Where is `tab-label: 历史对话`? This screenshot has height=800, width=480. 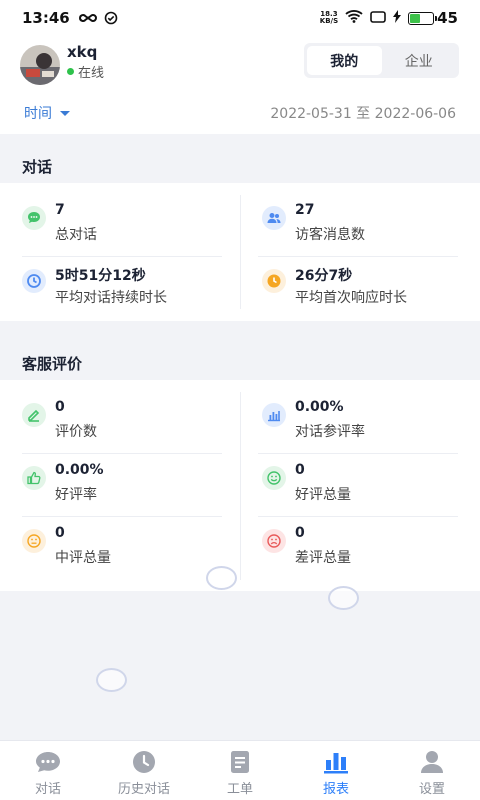 tab-label: 历史对话 is located at coordinates (143, 789).